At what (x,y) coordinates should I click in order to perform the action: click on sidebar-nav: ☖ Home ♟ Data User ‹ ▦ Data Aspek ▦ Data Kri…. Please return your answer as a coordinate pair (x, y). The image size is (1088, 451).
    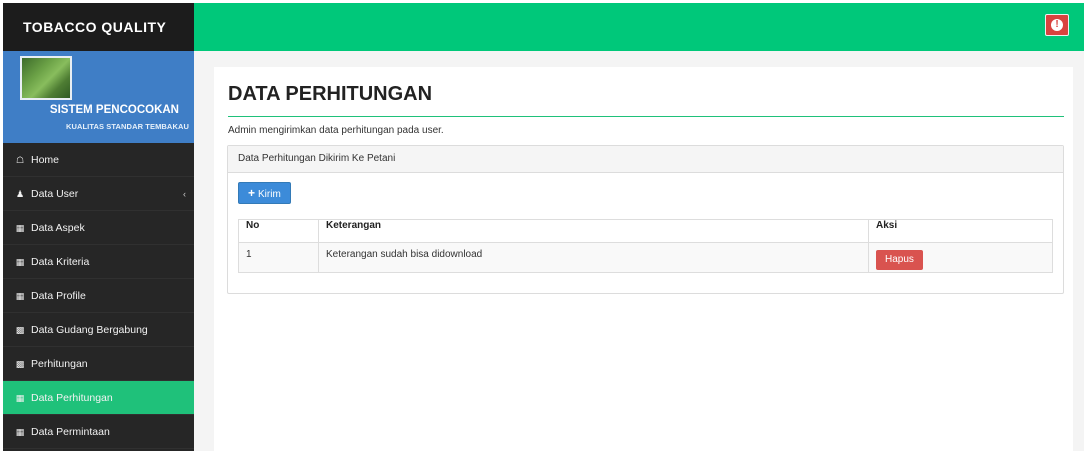
    Looking at the image, I should click on (98, 296).